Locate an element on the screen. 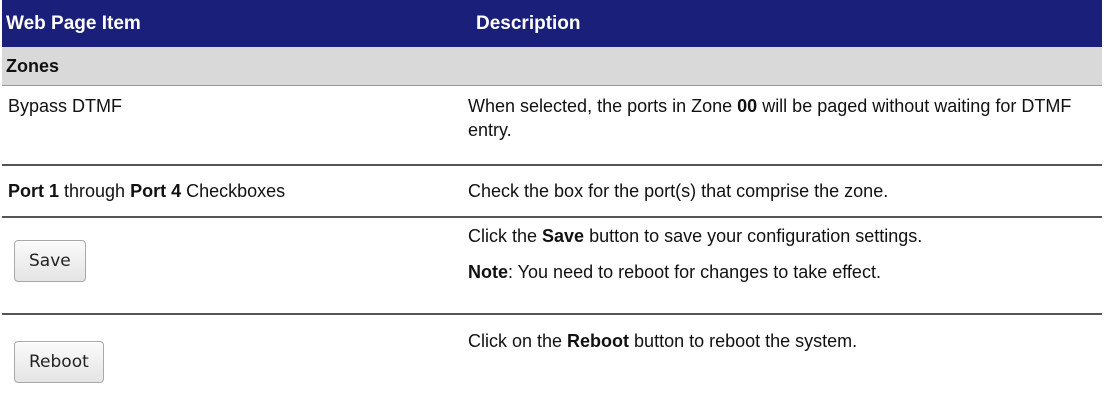 The width and height of the screenshot is (1108, 411). item-reboot: Reboot is located at coordinates (232, 357).